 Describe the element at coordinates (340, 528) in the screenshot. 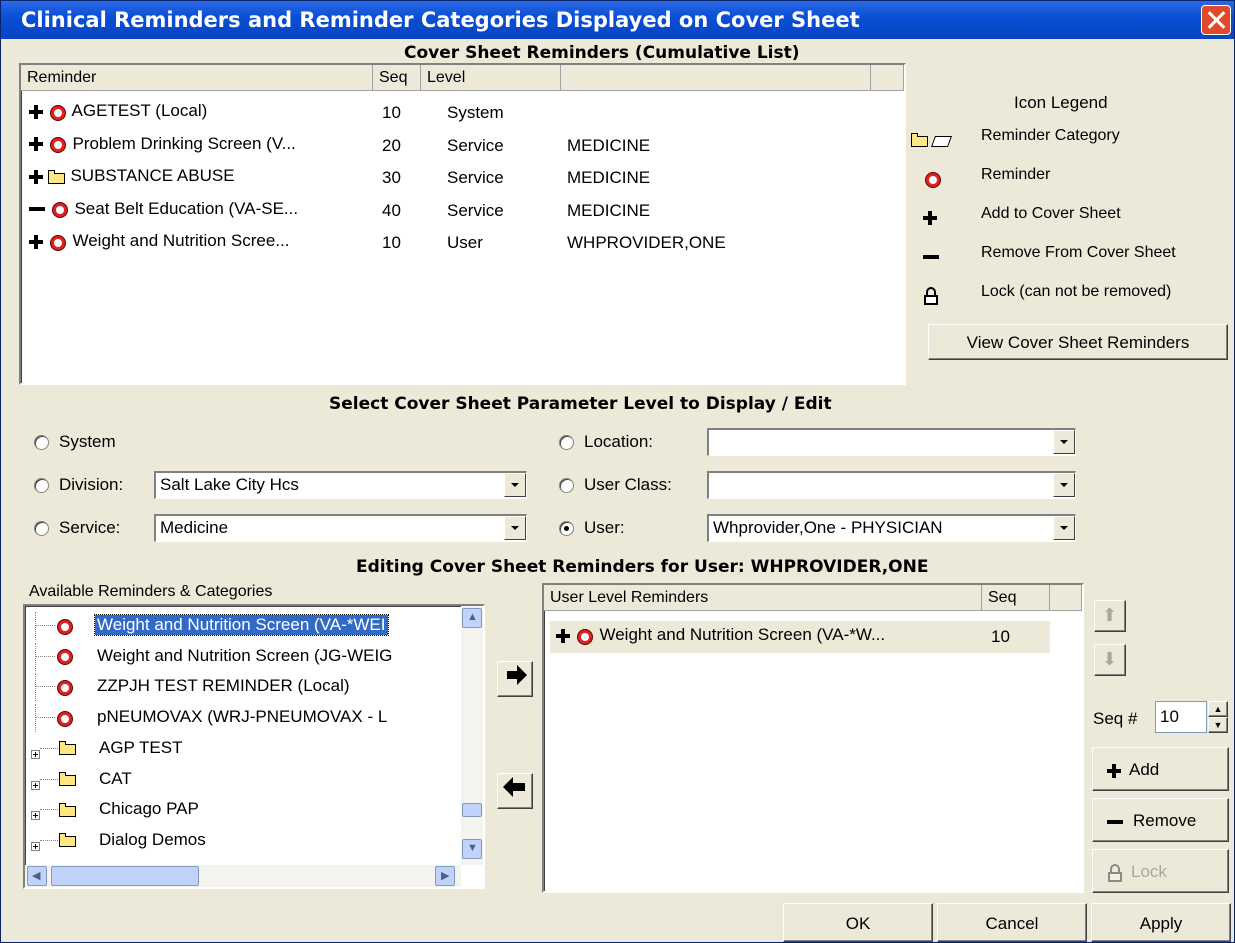

I see `service-combo: Medicine` at that location.